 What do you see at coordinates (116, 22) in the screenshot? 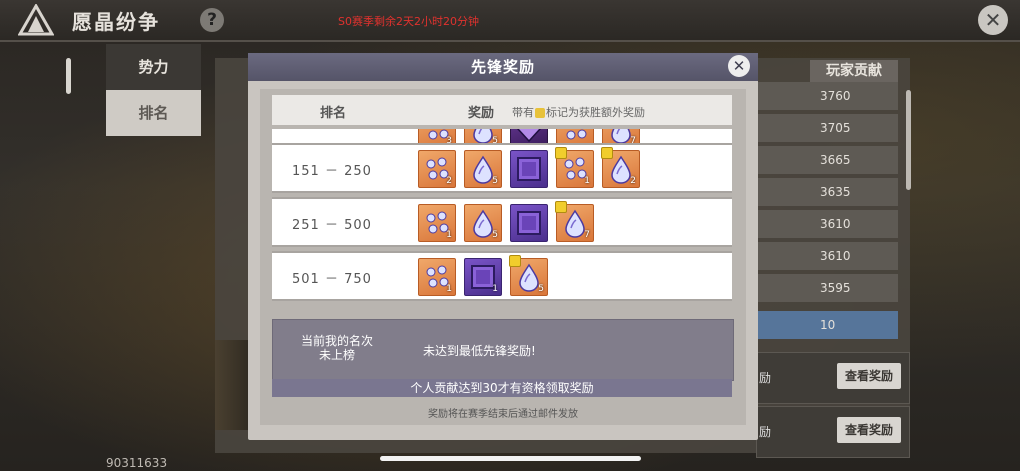
I see `app-title: 愿晶纷争` at bounding box center [116, 22].